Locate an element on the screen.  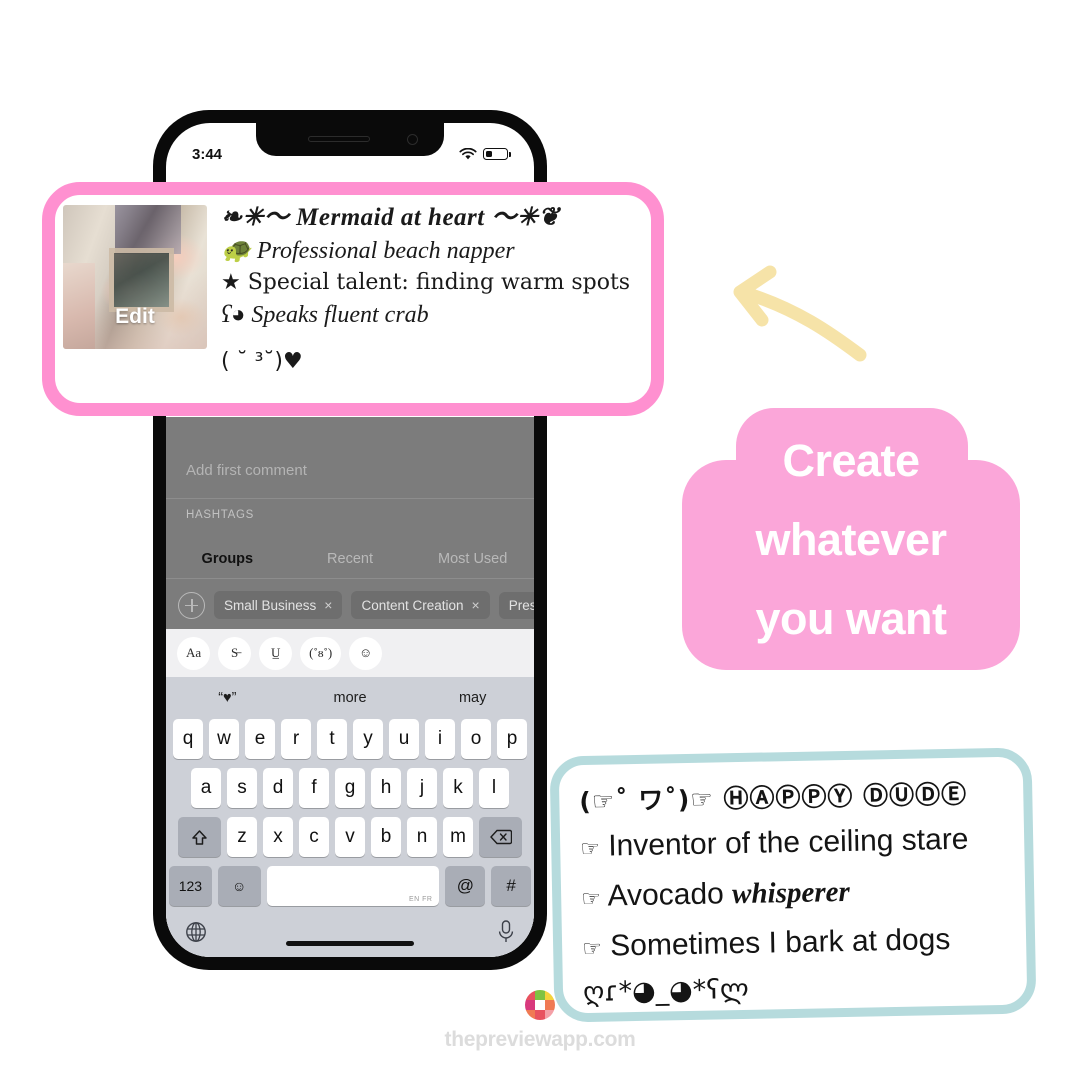
emoji-button: ☺ is located at coordinates (366, 653).